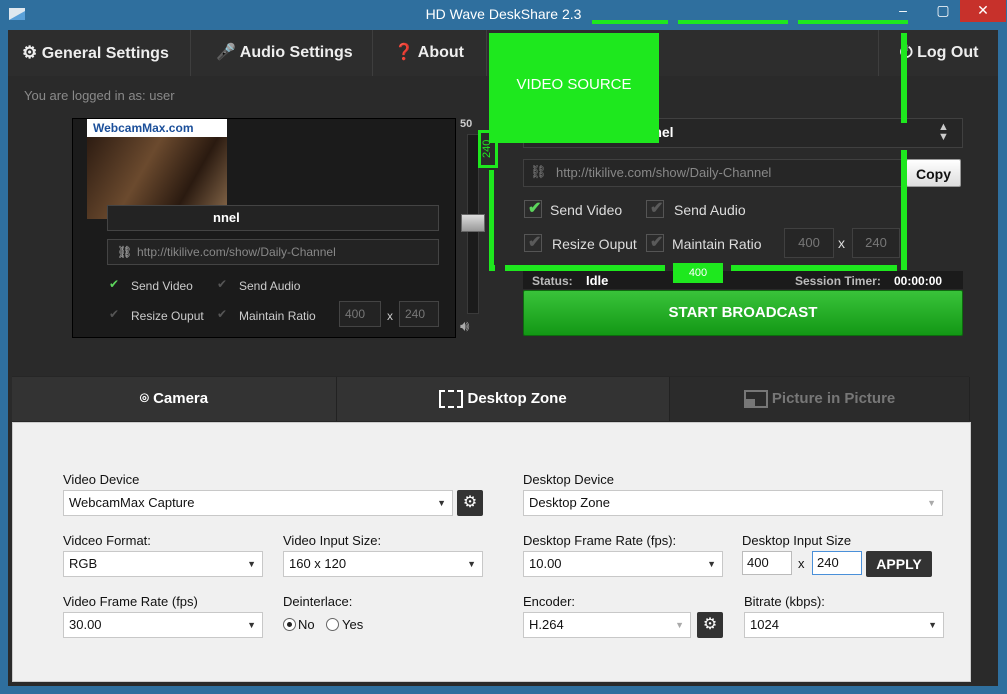 This screenshot has width=1007, height=694. Describe the element at coordinates (491, 218) in the screenshot. I see `overlay-left-edge` at that location.